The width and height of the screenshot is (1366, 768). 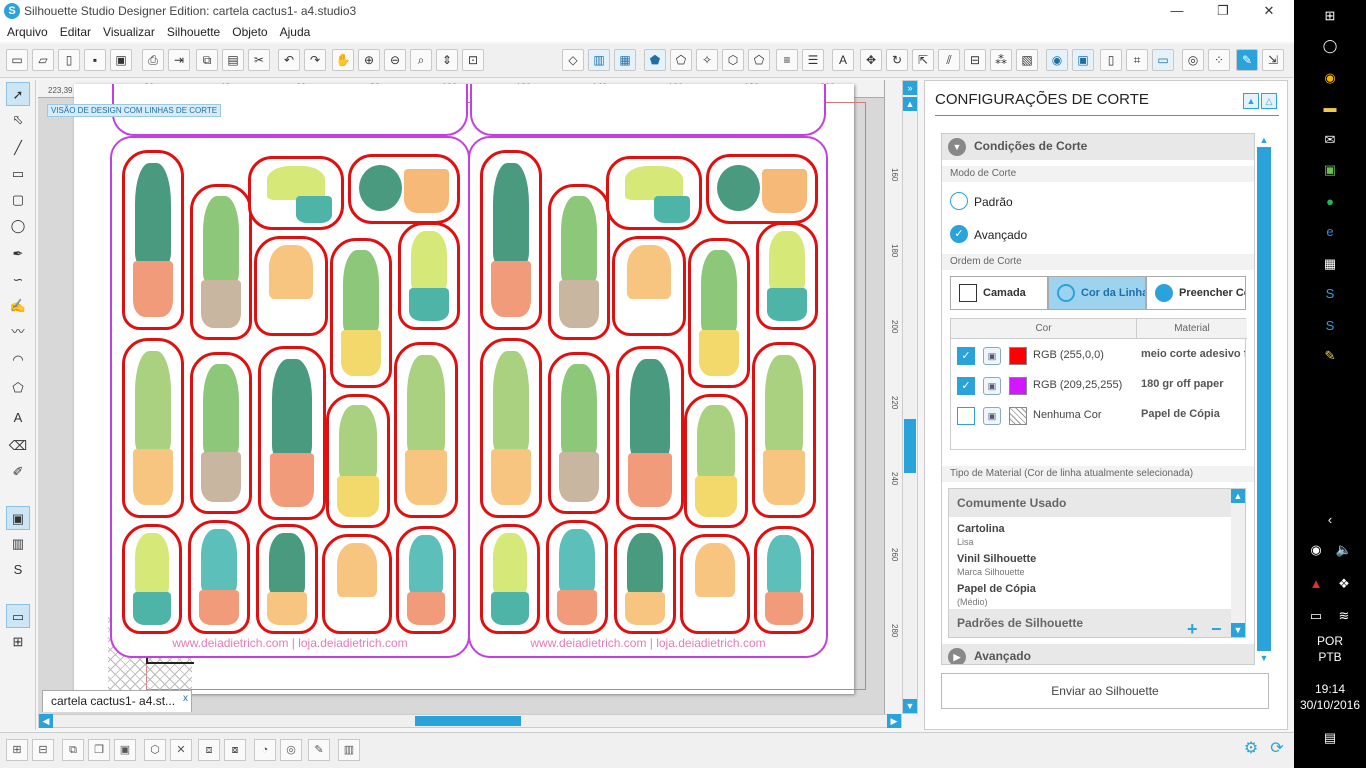 I want to click on sync-icon: ⟳, so click(x=1277, y=750).